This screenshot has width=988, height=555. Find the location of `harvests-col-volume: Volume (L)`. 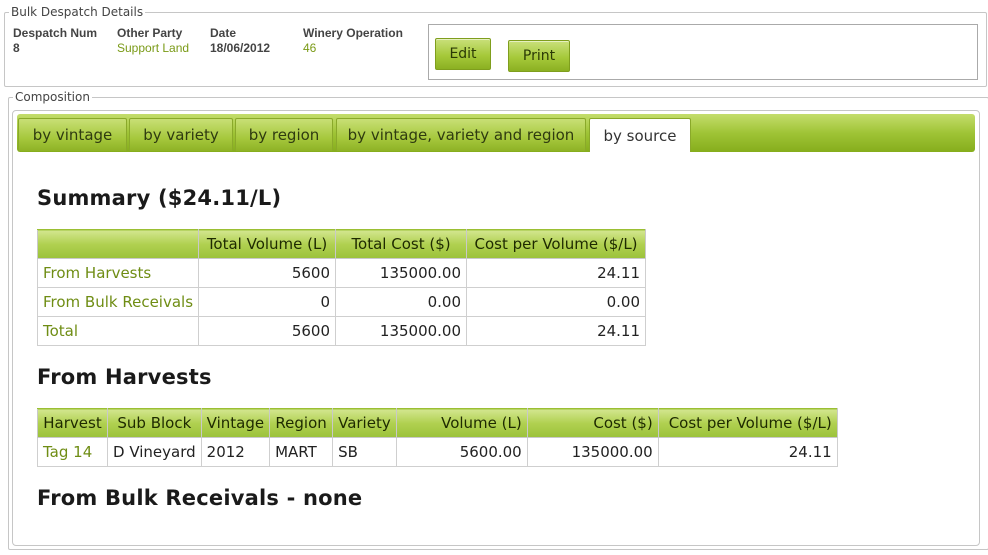

harvests-col-volume: Volume (L) is located at coordinates (461, 423).